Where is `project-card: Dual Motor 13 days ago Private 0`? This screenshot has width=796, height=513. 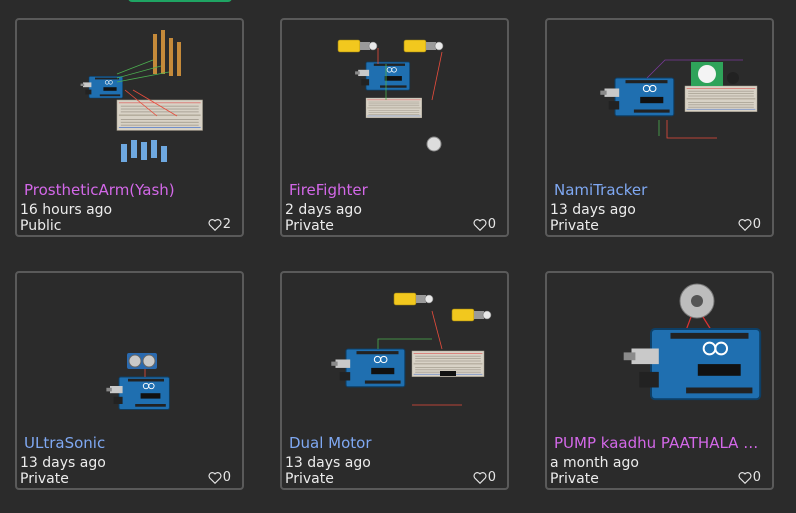 project-card: Dual Motor 13 days ago Private 0 is located at coordinates (394, 380).